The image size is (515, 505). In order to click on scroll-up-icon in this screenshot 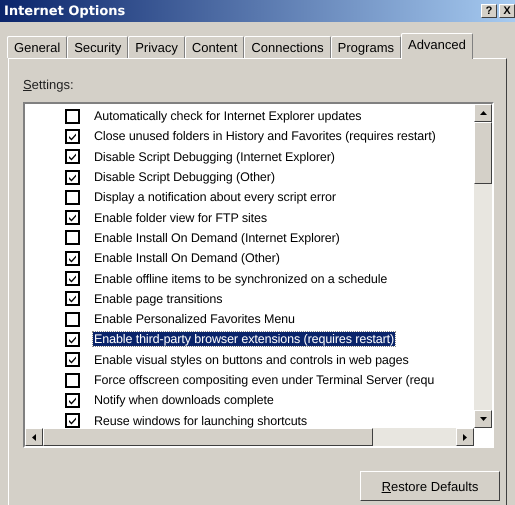, I will do `click(483, 113)`.